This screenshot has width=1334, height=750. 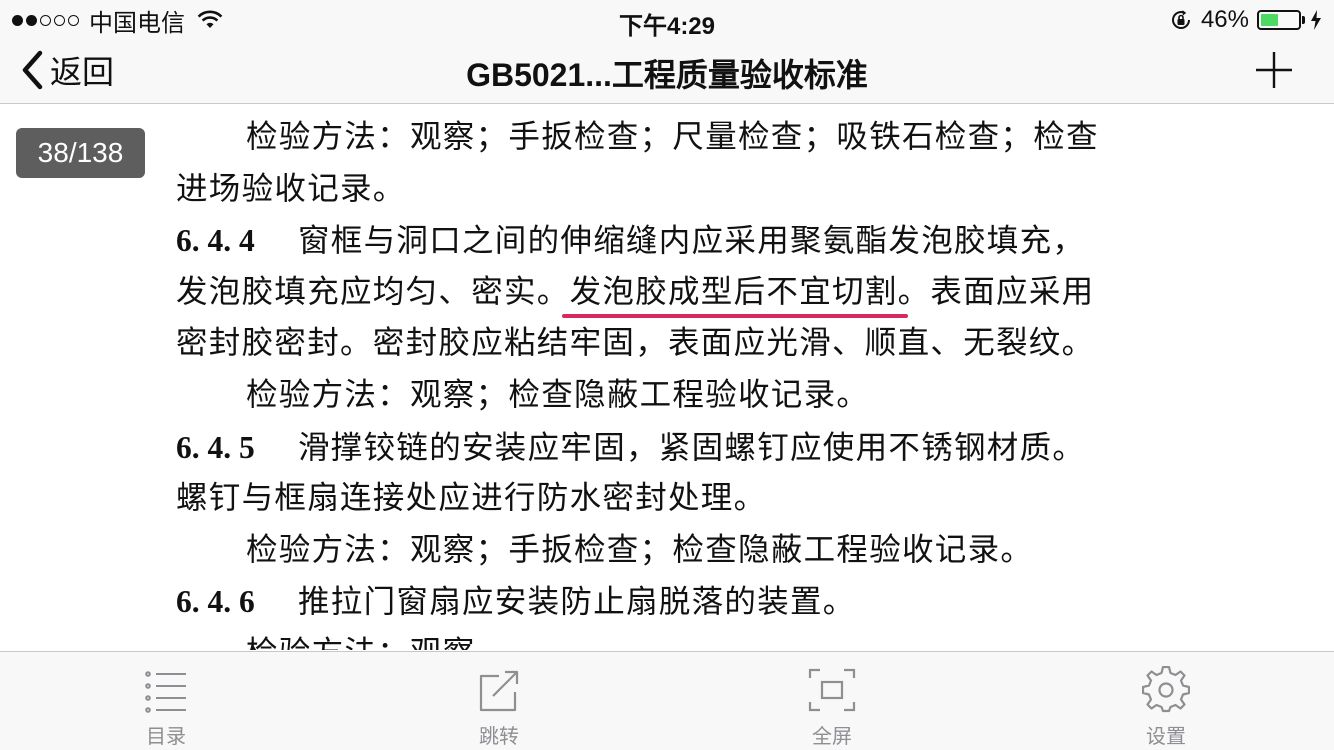 I want to click on battery-tip, so click(x=1303, y=20).